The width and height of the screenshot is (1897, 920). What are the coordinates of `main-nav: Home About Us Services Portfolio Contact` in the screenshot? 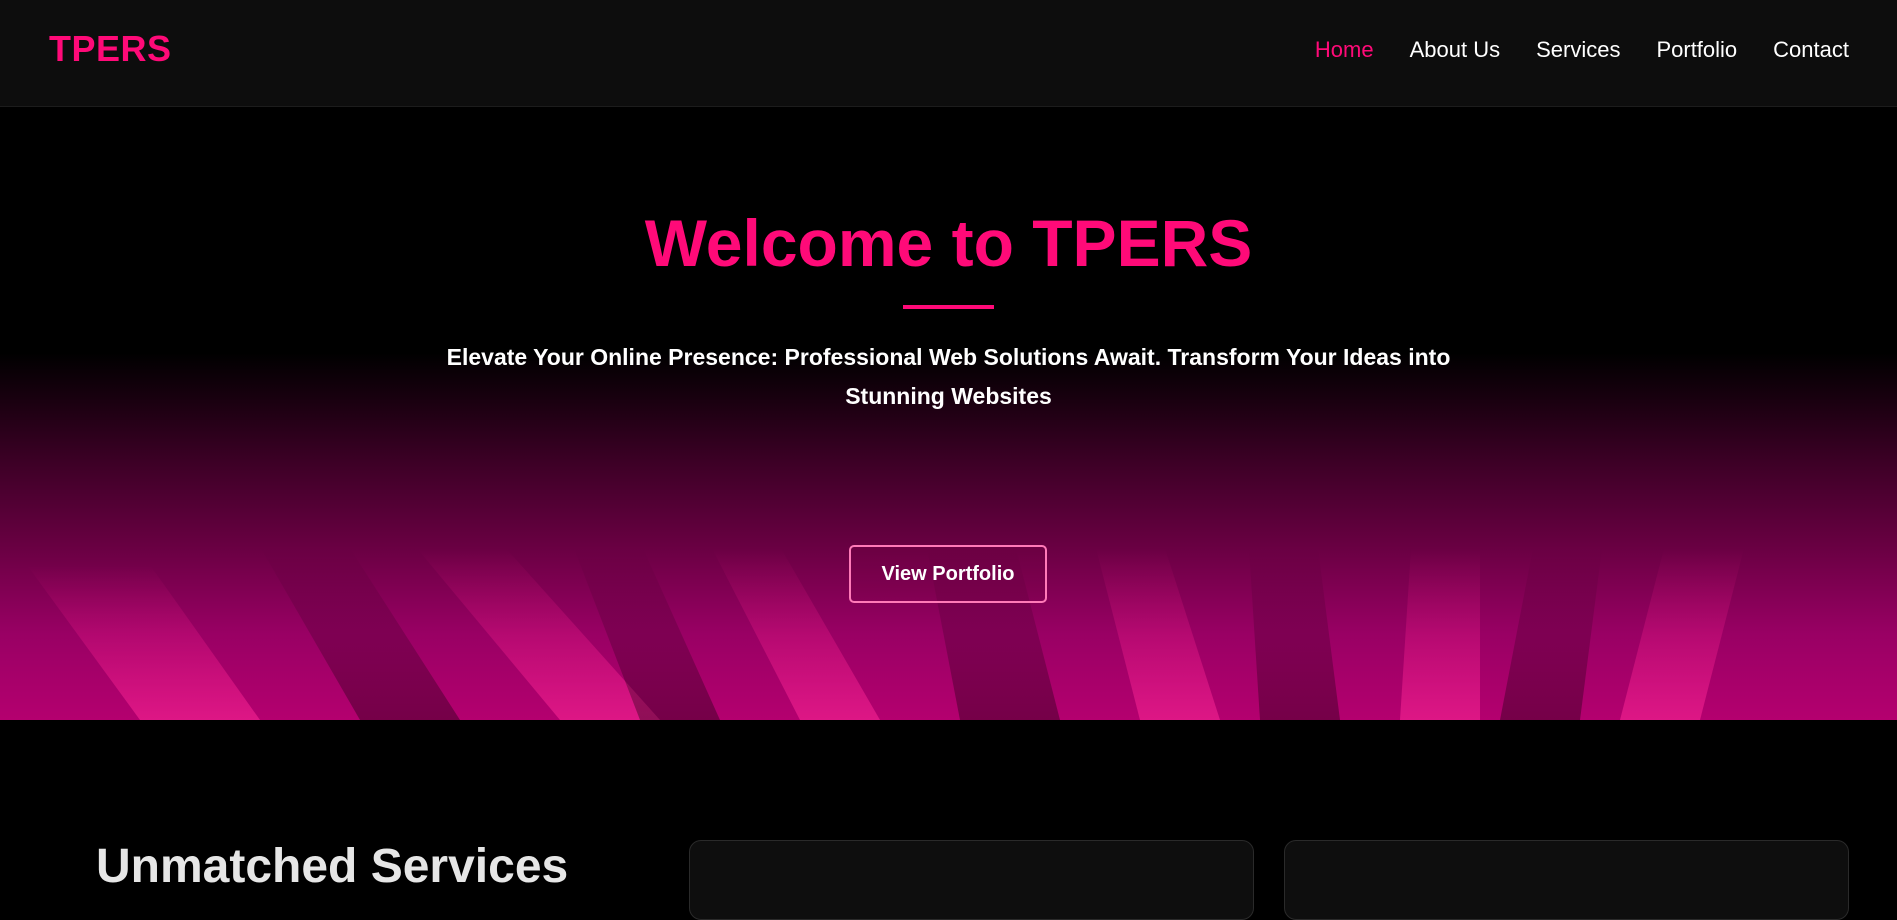 It's located at (1582, 50).